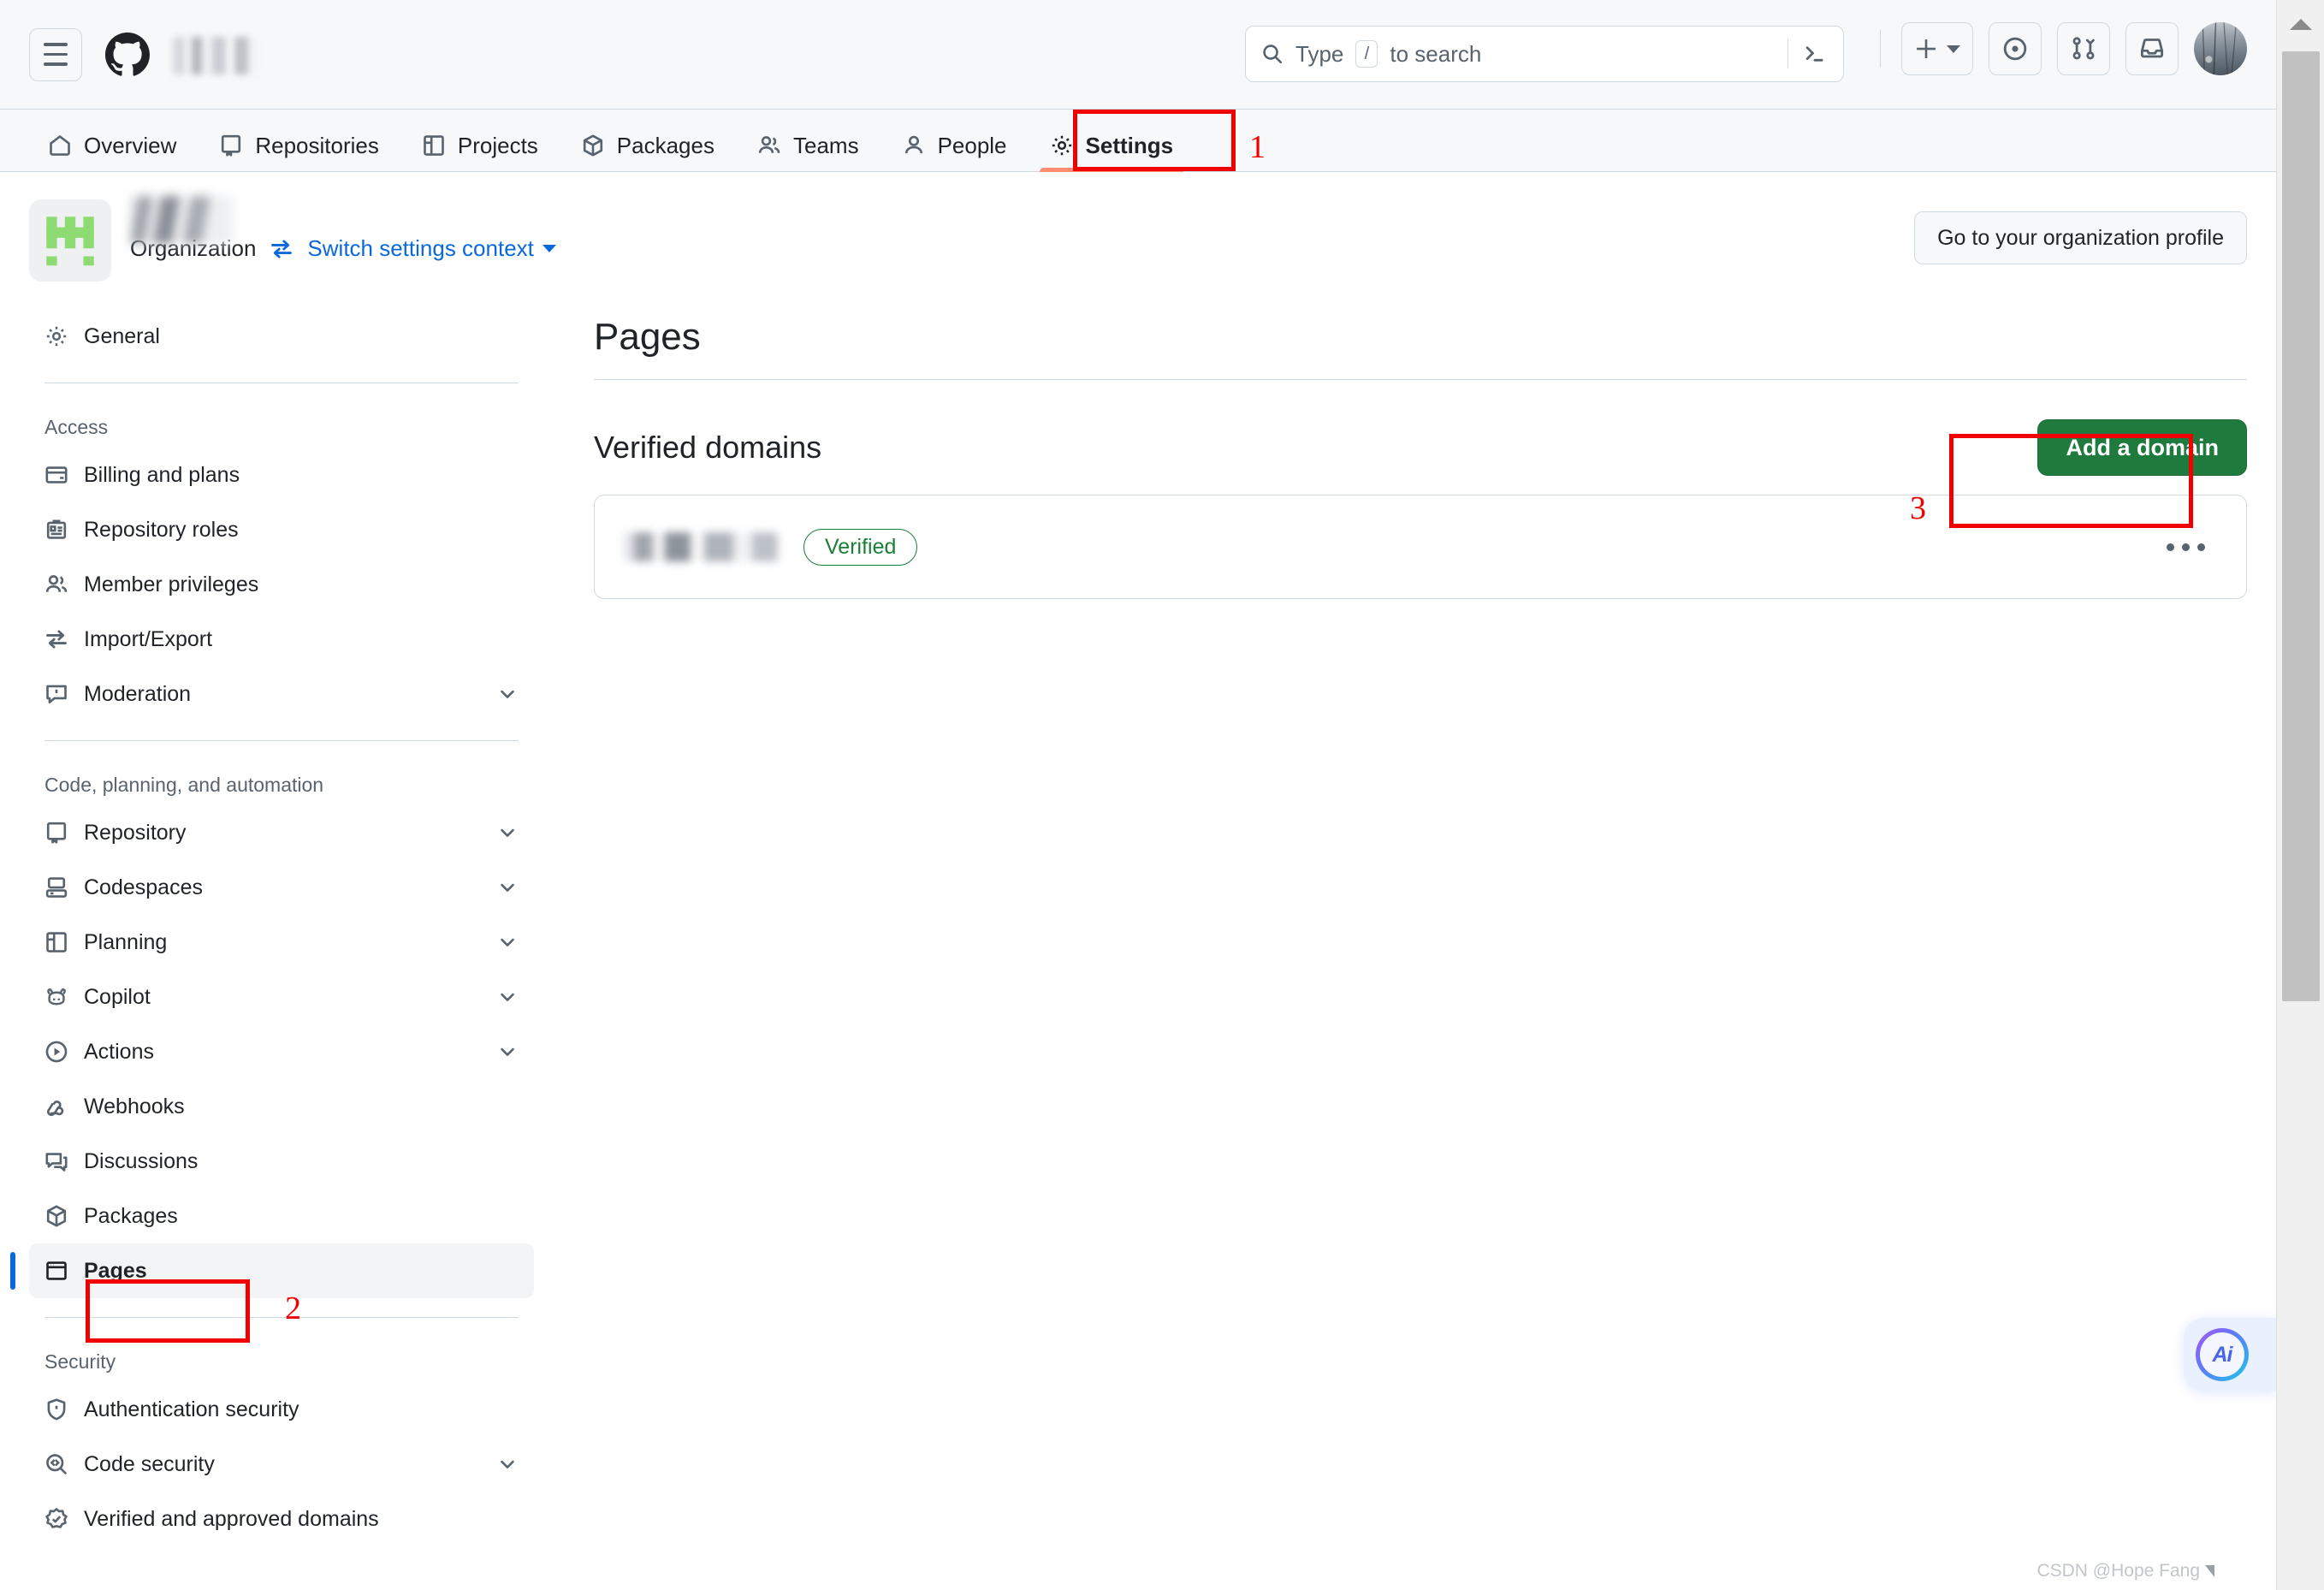 This screenshot has height=1590, width=2324. I want to click on ai-assistant-widget: Ai, so click(2230, 1354).